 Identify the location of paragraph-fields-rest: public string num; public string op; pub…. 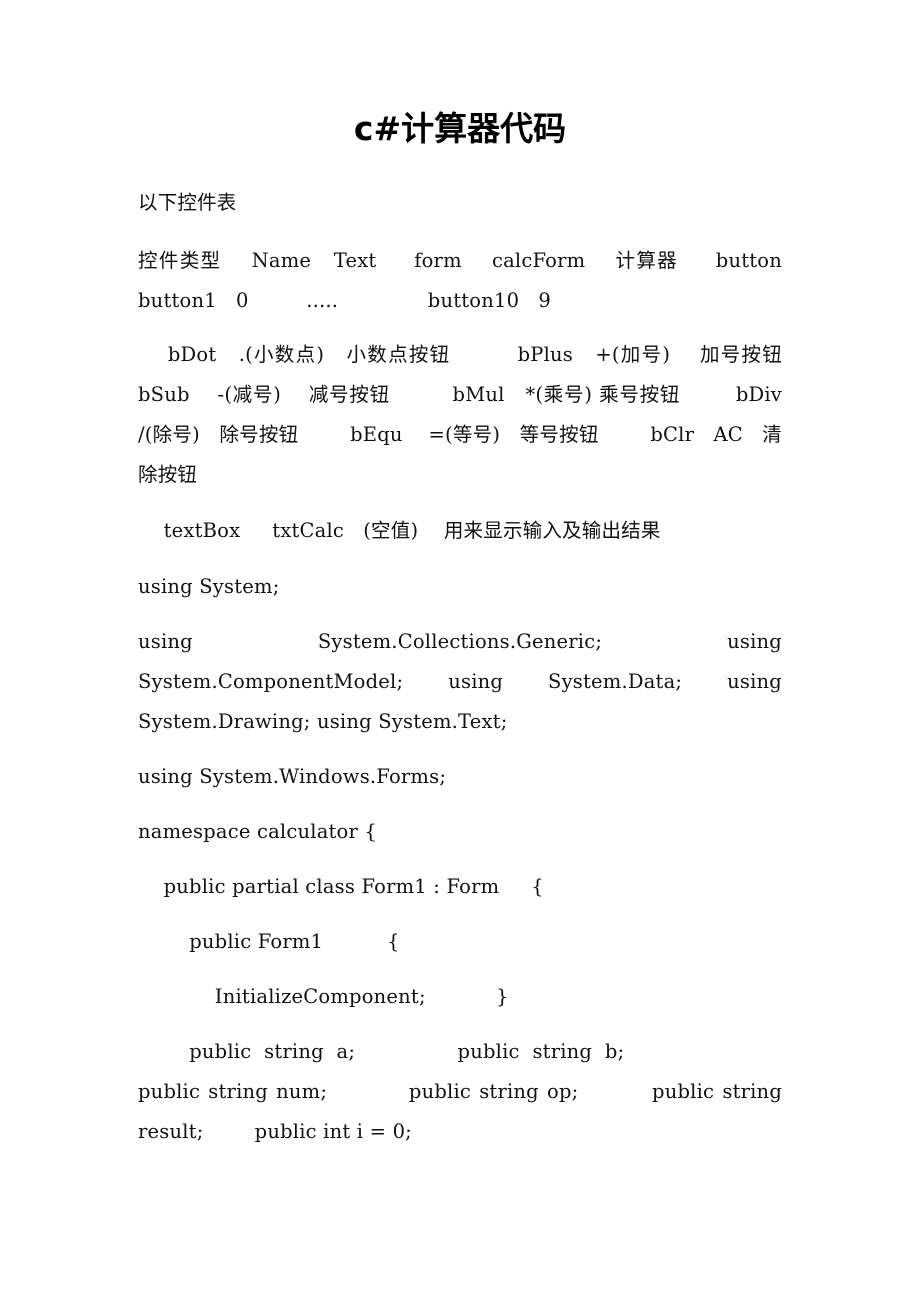
(463, 1111).